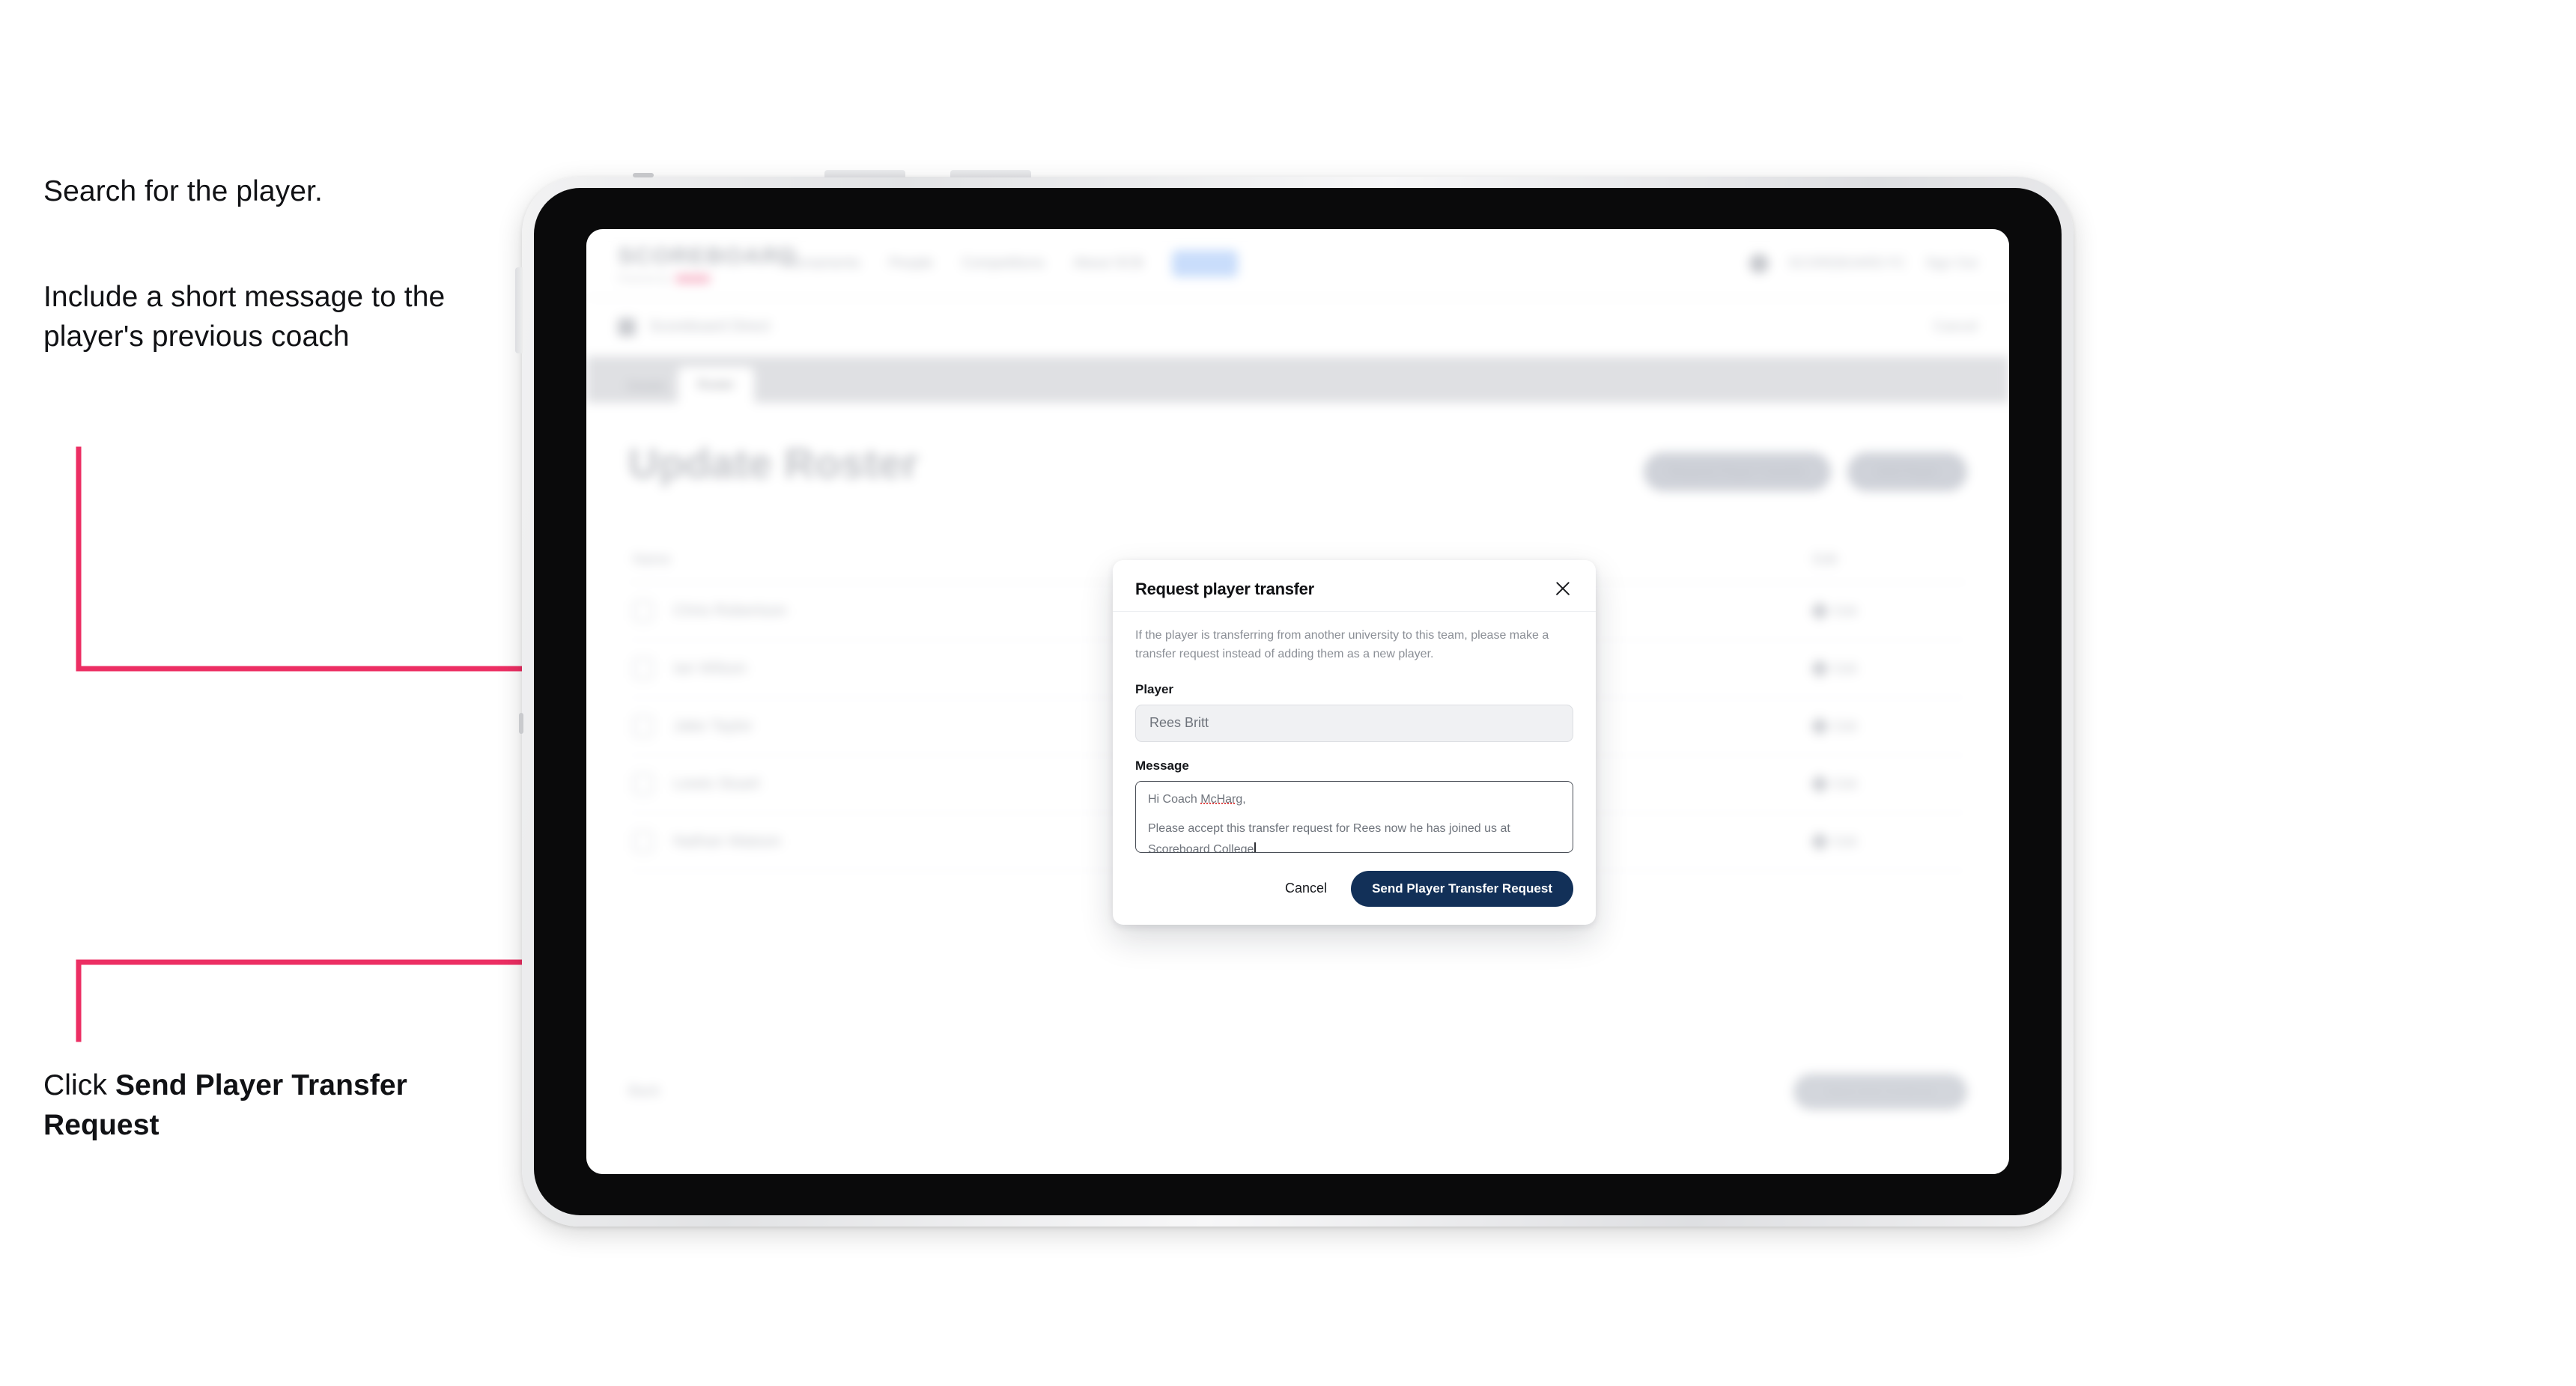  What do you see at coordinates (1907, 472) in the screenshot?
I see `add-player-button: Add Player` at bounding box center [1907, 472].